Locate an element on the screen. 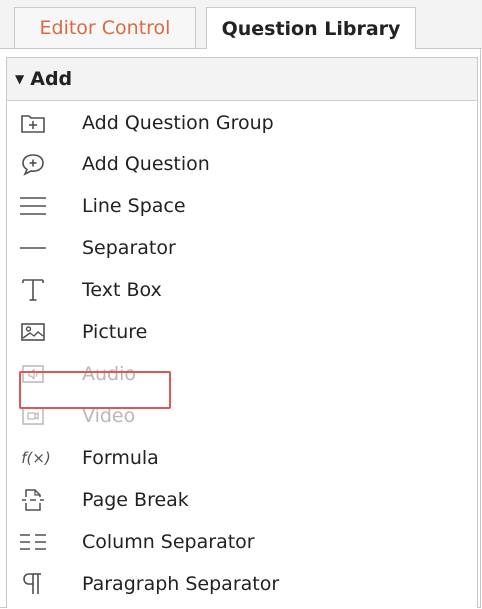 The width and height of the screenshot is (482, 609). pilcrow-icon is located at coordinates (33, 584).